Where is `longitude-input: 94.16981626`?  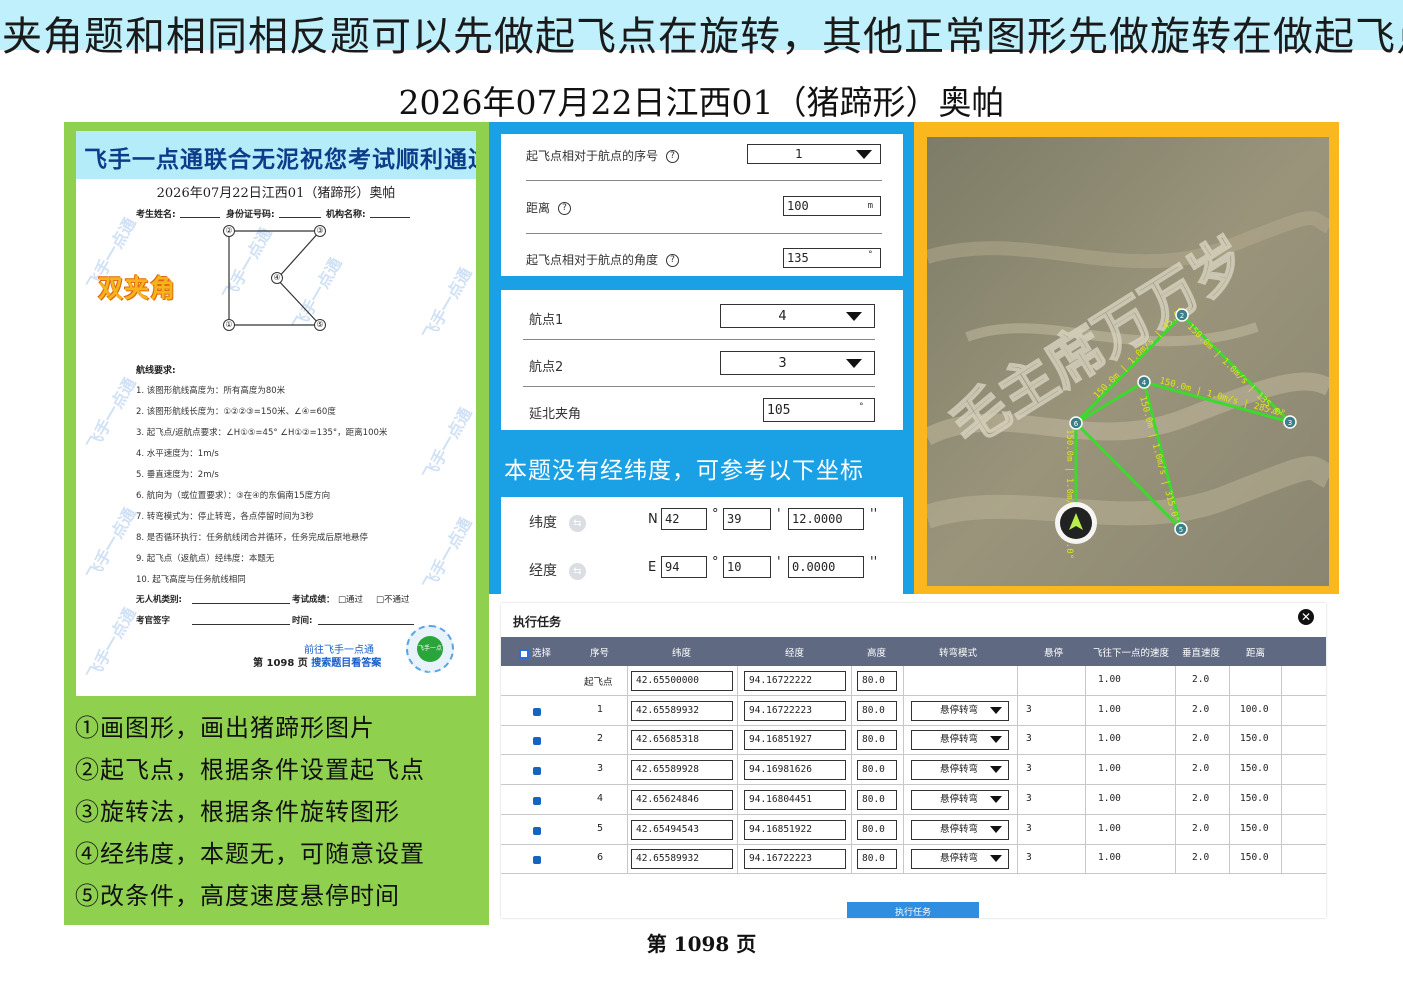
longitude-input: 94.16981626 is located at coordinates (795, 770).